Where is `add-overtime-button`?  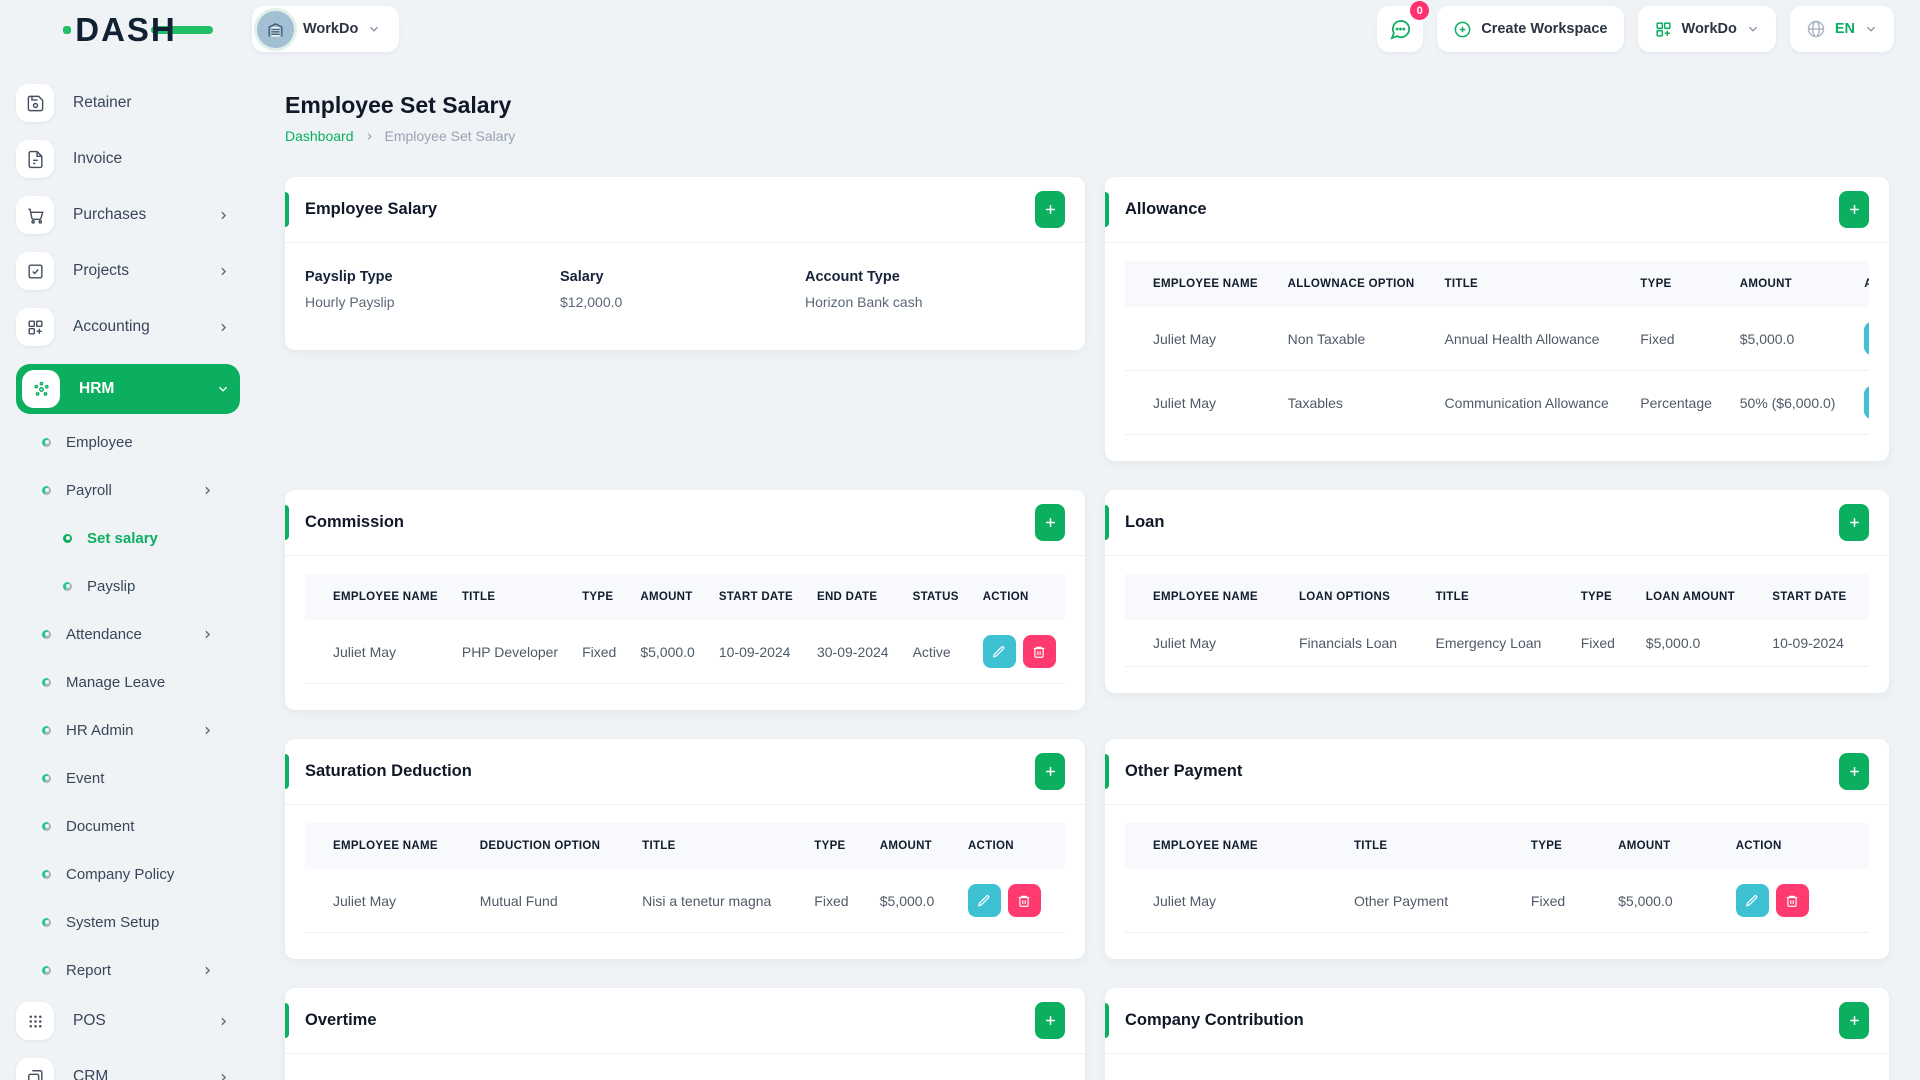 add-overtime-button is located at coordinates (1050, 1020).